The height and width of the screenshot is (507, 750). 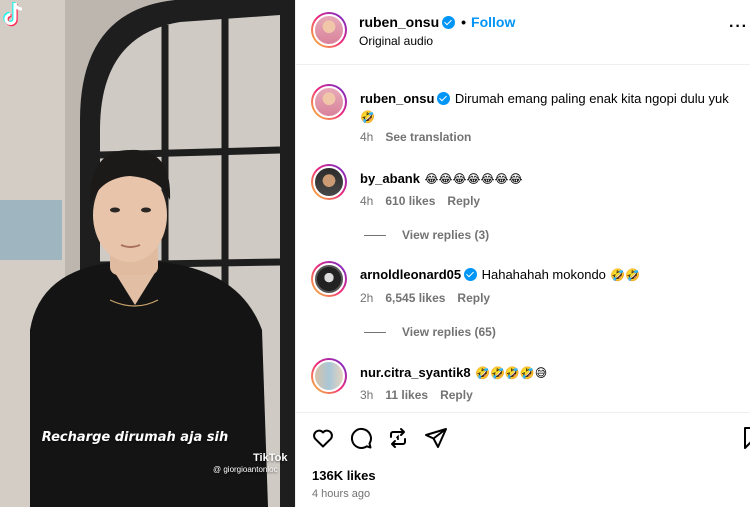 I want to click on comment-likes: 6,545 likes, so click(x=415, y=298).